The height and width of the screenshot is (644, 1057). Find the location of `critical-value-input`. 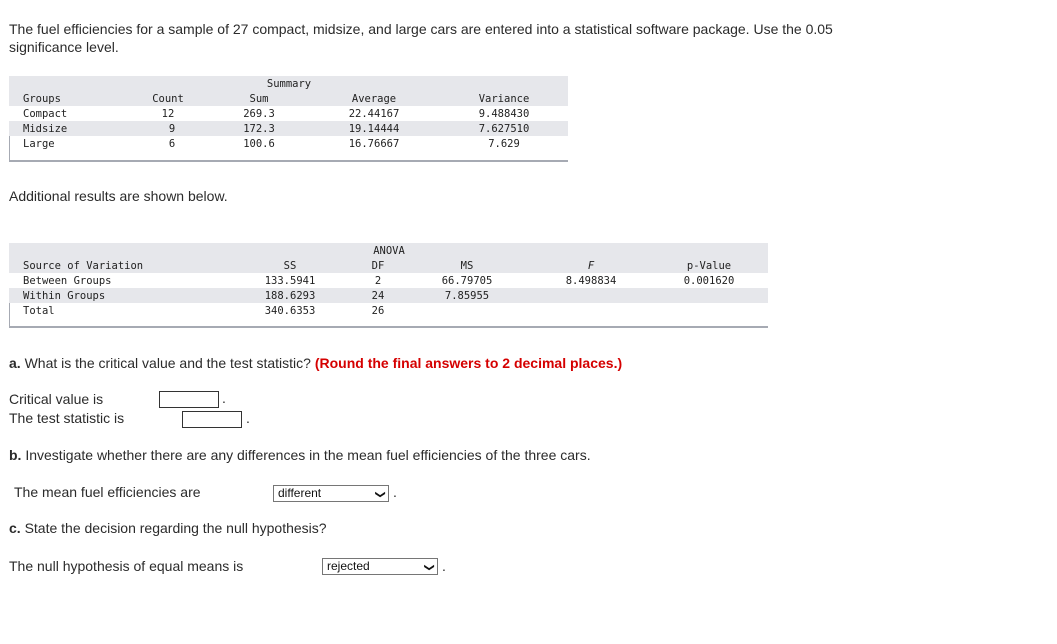

critical-value-input is located at coordinates (189, 399).